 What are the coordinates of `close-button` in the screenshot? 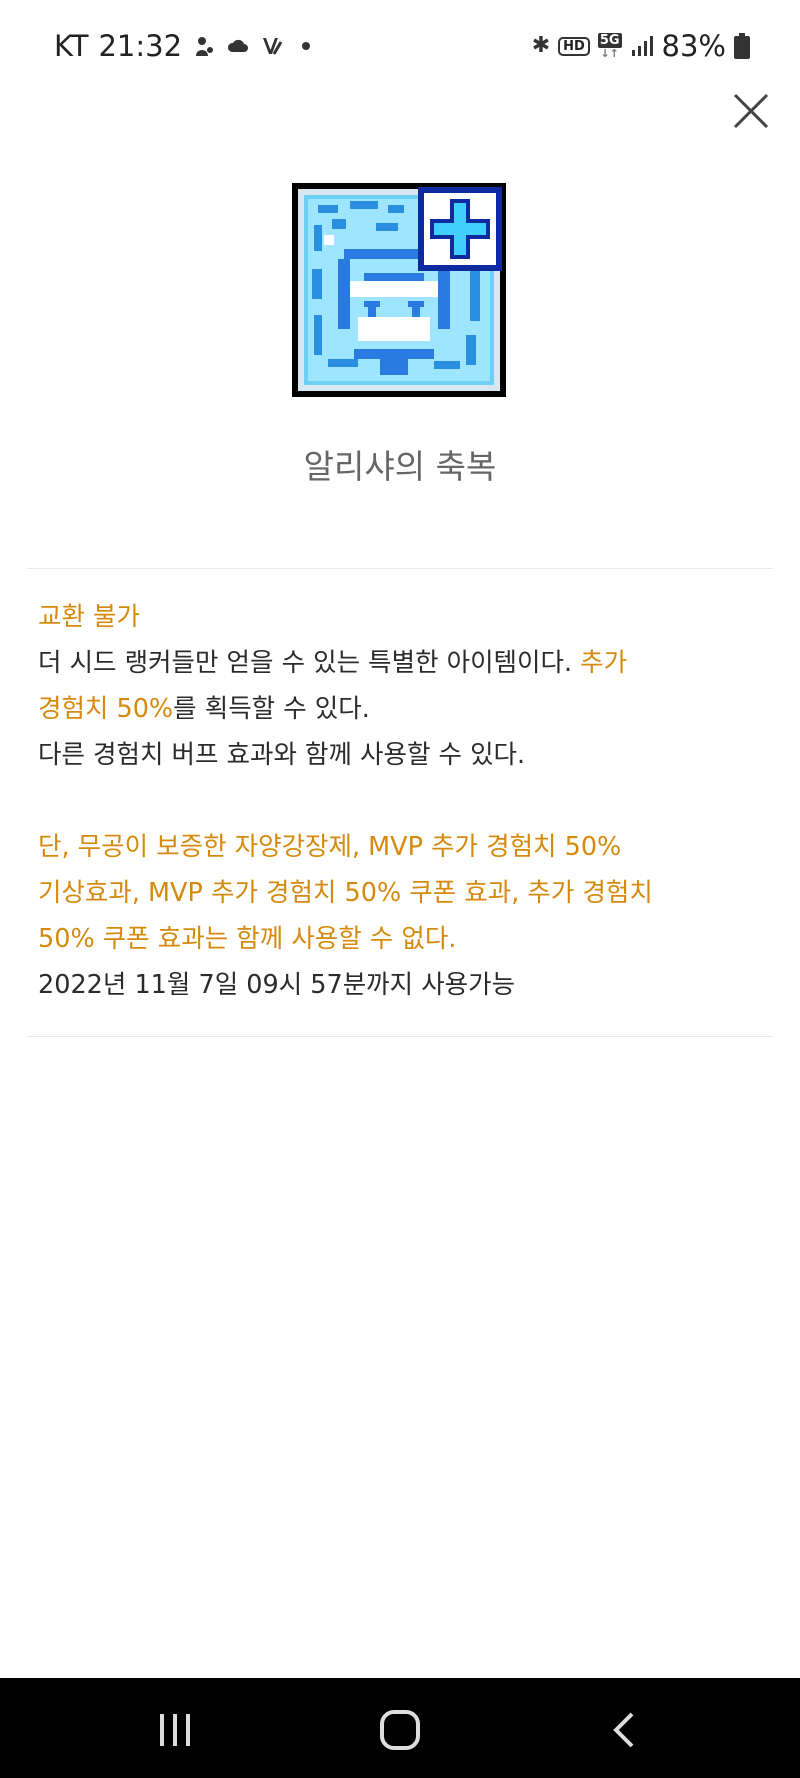 It's located at (751, 111).